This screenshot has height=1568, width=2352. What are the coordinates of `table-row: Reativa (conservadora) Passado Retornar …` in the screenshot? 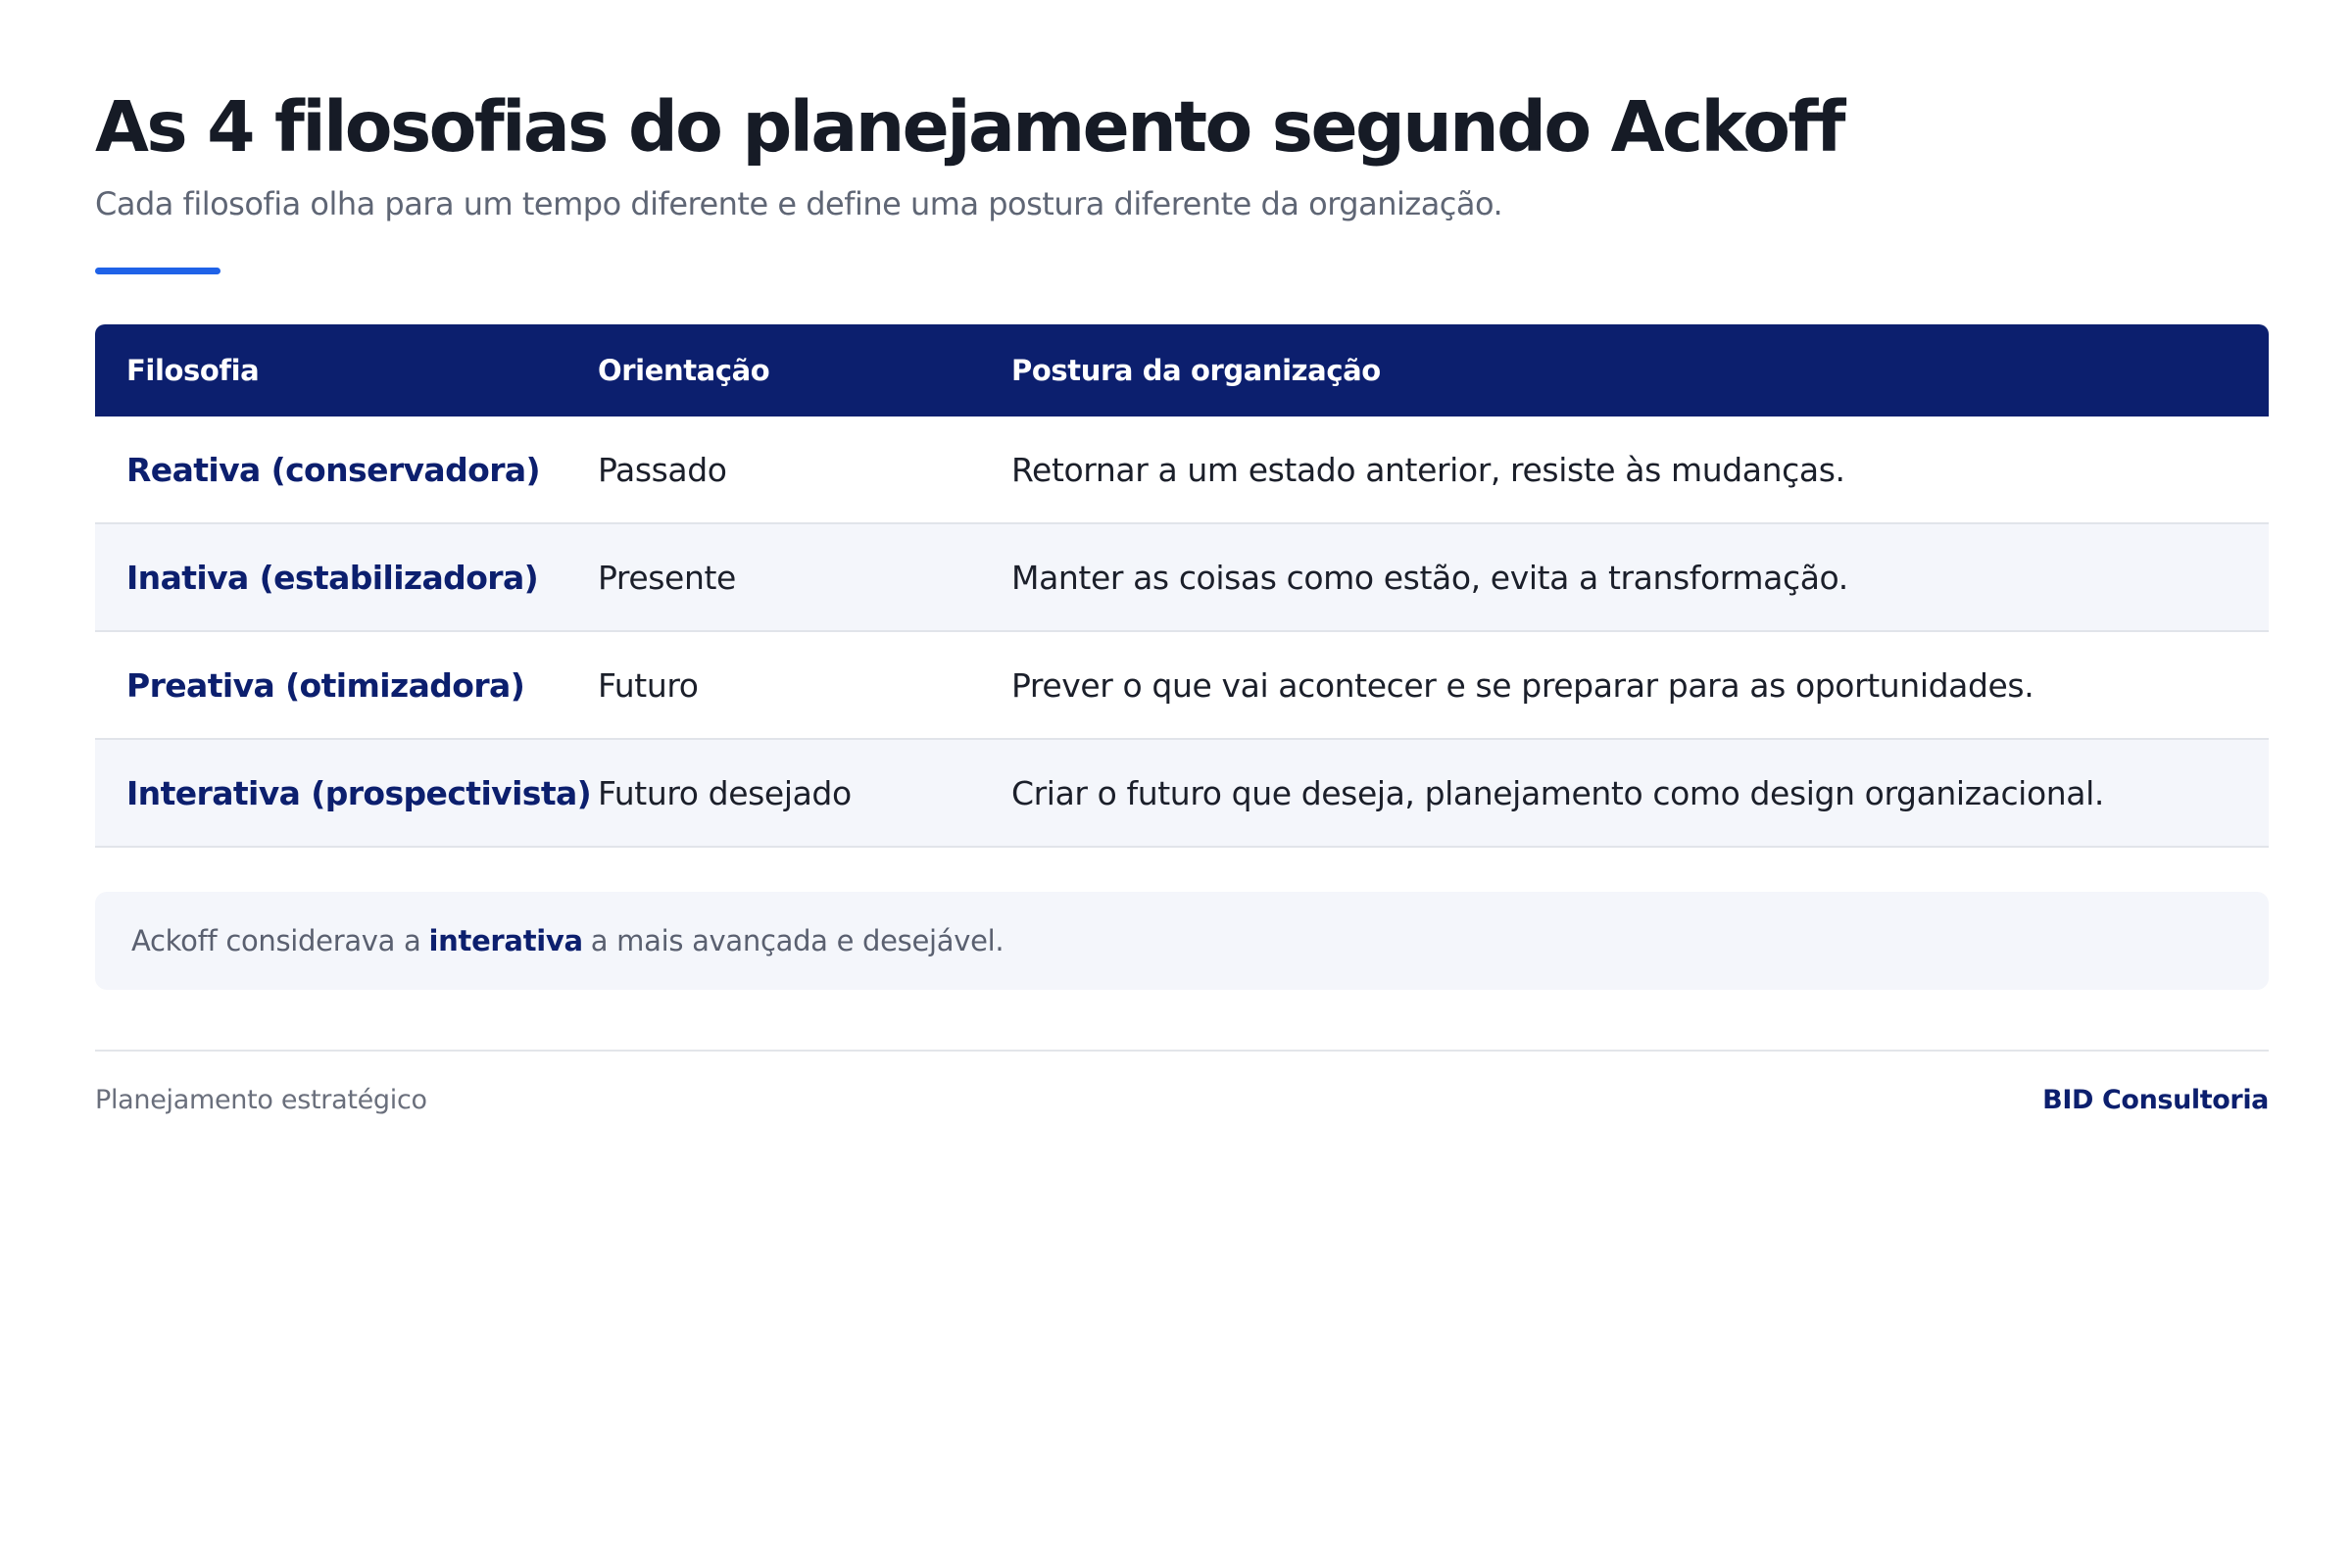 It's located at (1182, 470).